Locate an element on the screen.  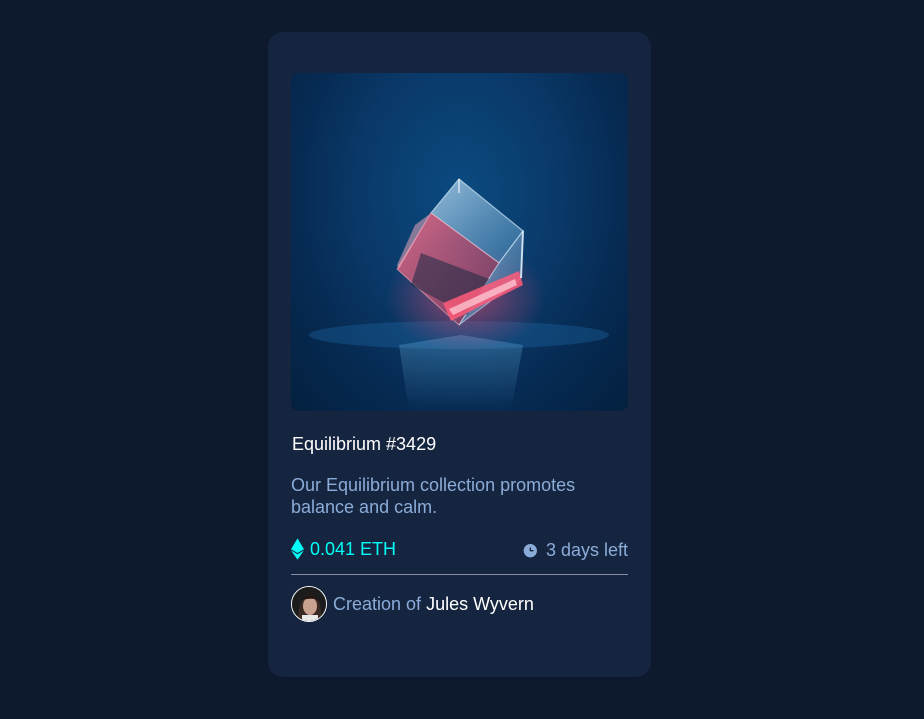
time-value: 3 days left is located at coordinates (586, 550).